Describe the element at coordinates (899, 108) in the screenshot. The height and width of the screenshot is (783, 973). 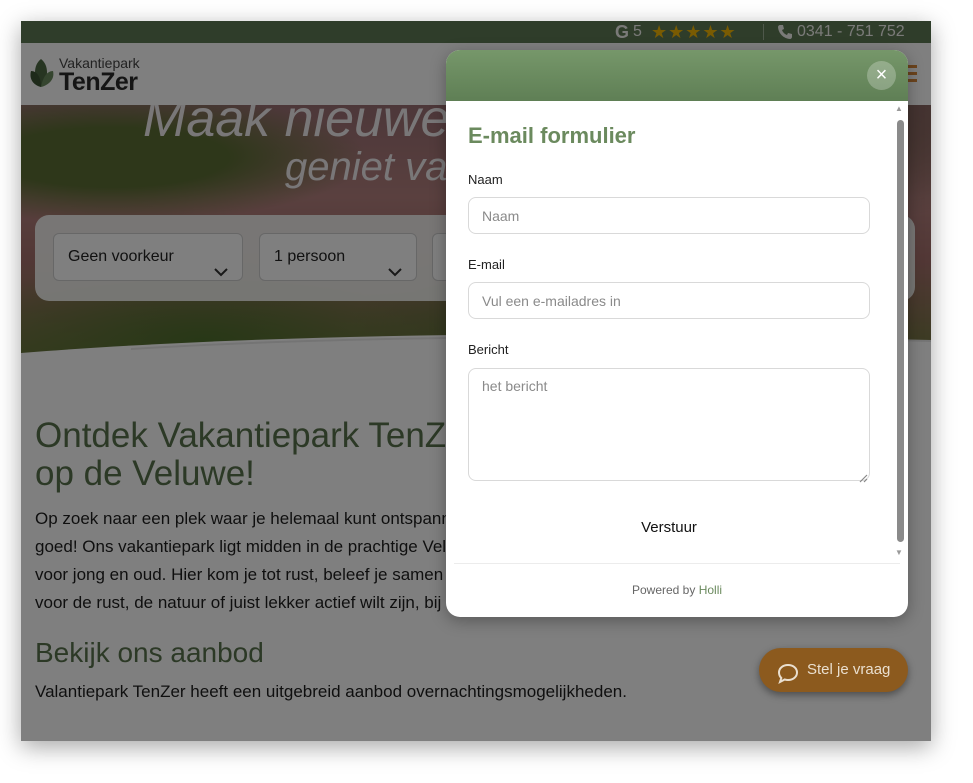
I see `scroll-up-icon: ▲` at that location.